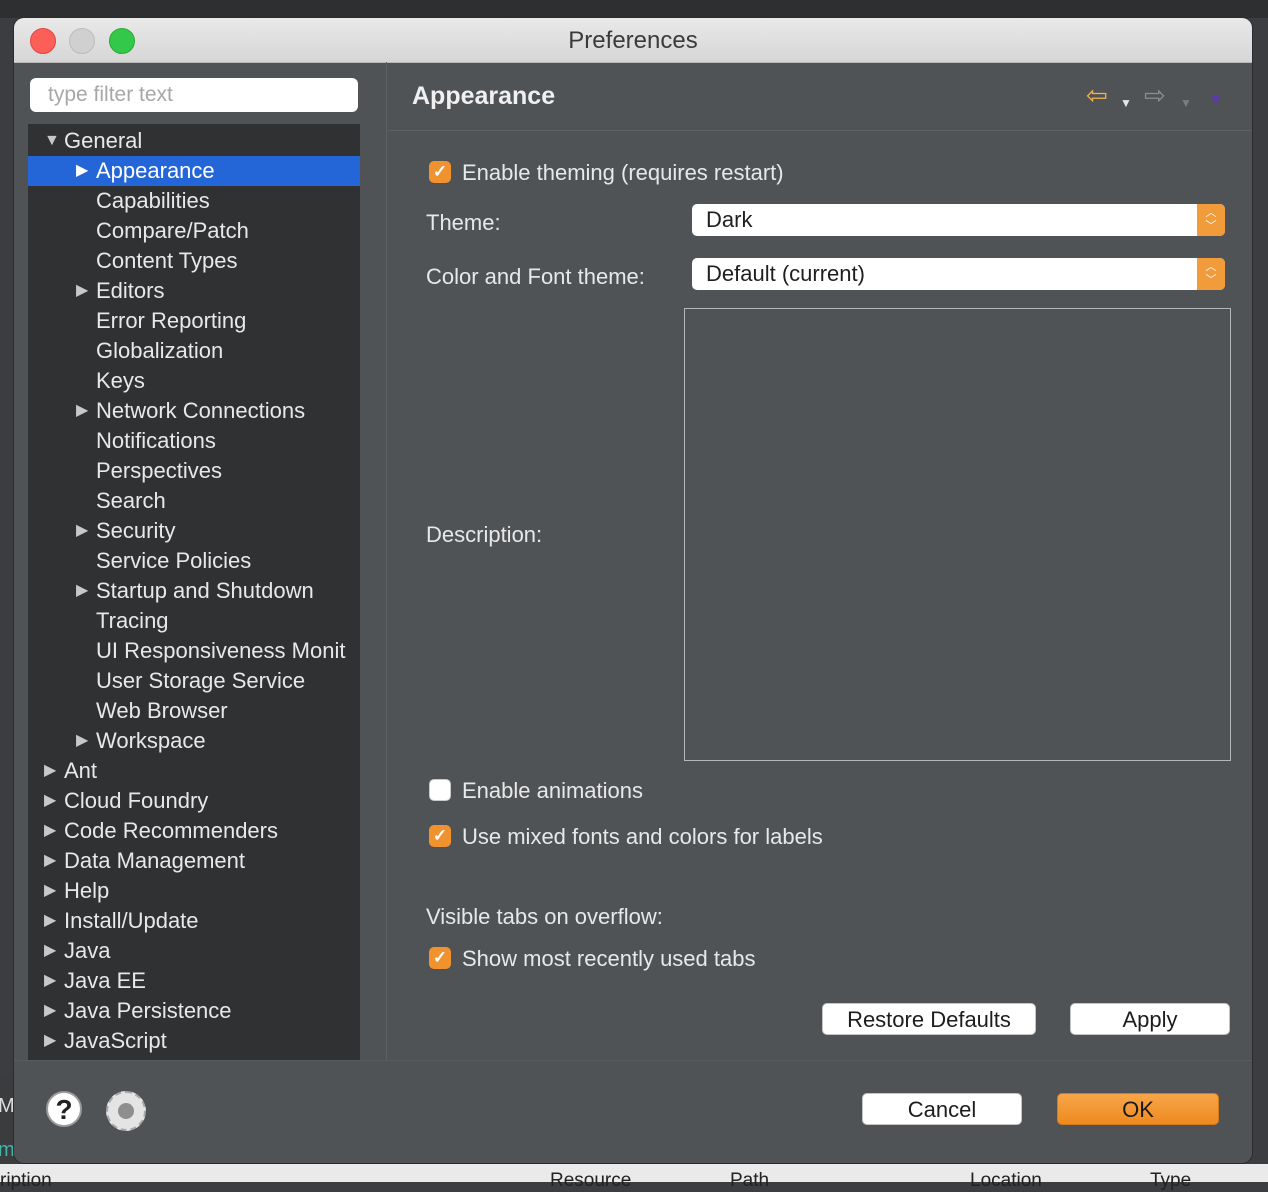 This screenshot has height=1192, width=1268. Describe the element at coordinates (194, 891) in the screenshot. I see `tree-item-help: ▶ Help` at that location.